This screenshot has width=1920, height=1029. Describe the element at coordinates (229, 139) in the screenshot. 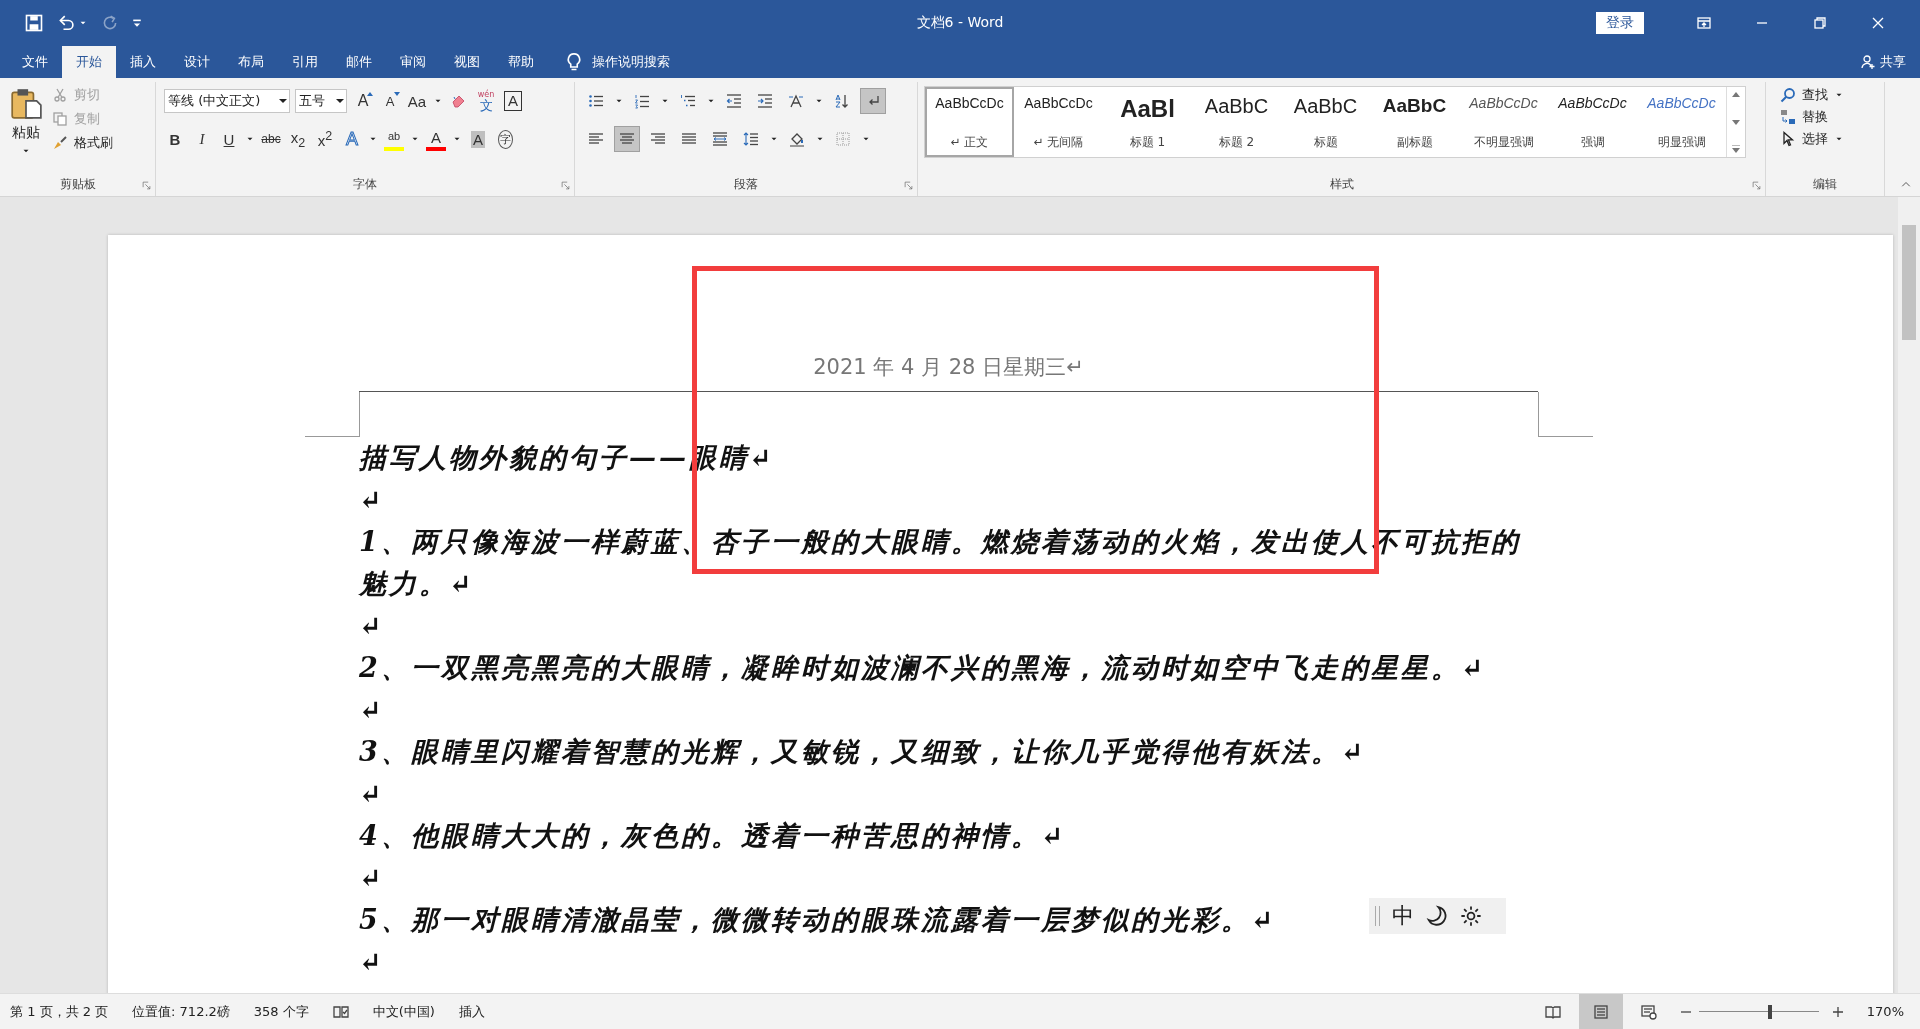

I see `underline-button: U` at that location.